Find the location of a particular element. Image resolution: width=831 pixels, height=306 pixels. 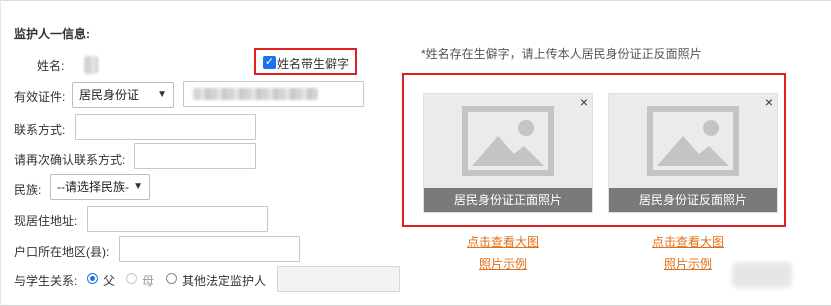

hukou-input is located at coordinates (209, 249).